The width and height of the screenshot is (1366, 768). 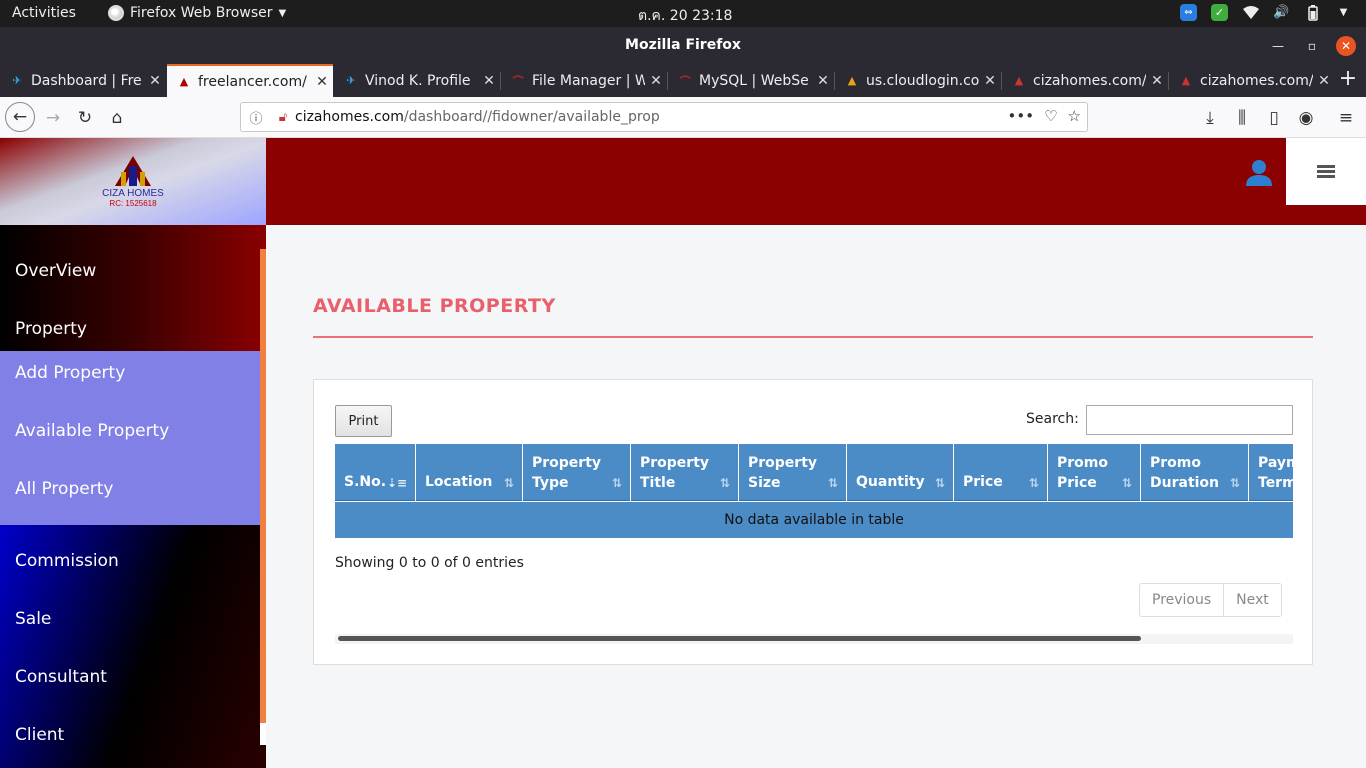 What do you see at coordinates (739, 638) in the screenshot?
I see `scrollbar-thumb` at bounding box center [739, 638].